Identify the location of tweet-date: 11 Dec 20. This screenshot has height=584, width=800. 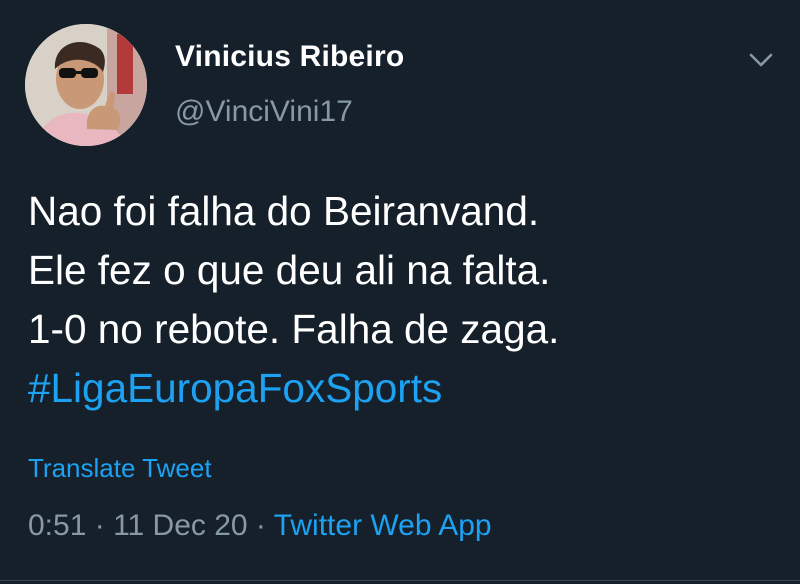
(180, 525).